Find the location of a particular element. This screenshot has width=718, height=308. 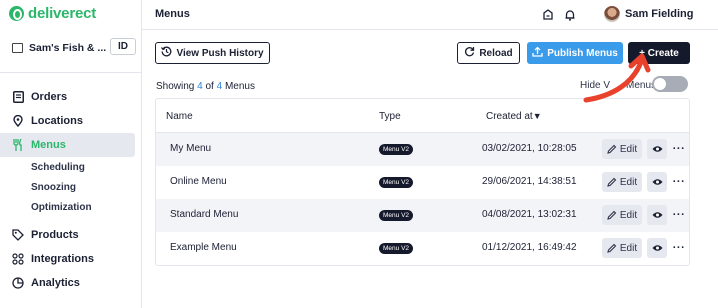

integrations-icon is located at coordinates (18, 259).